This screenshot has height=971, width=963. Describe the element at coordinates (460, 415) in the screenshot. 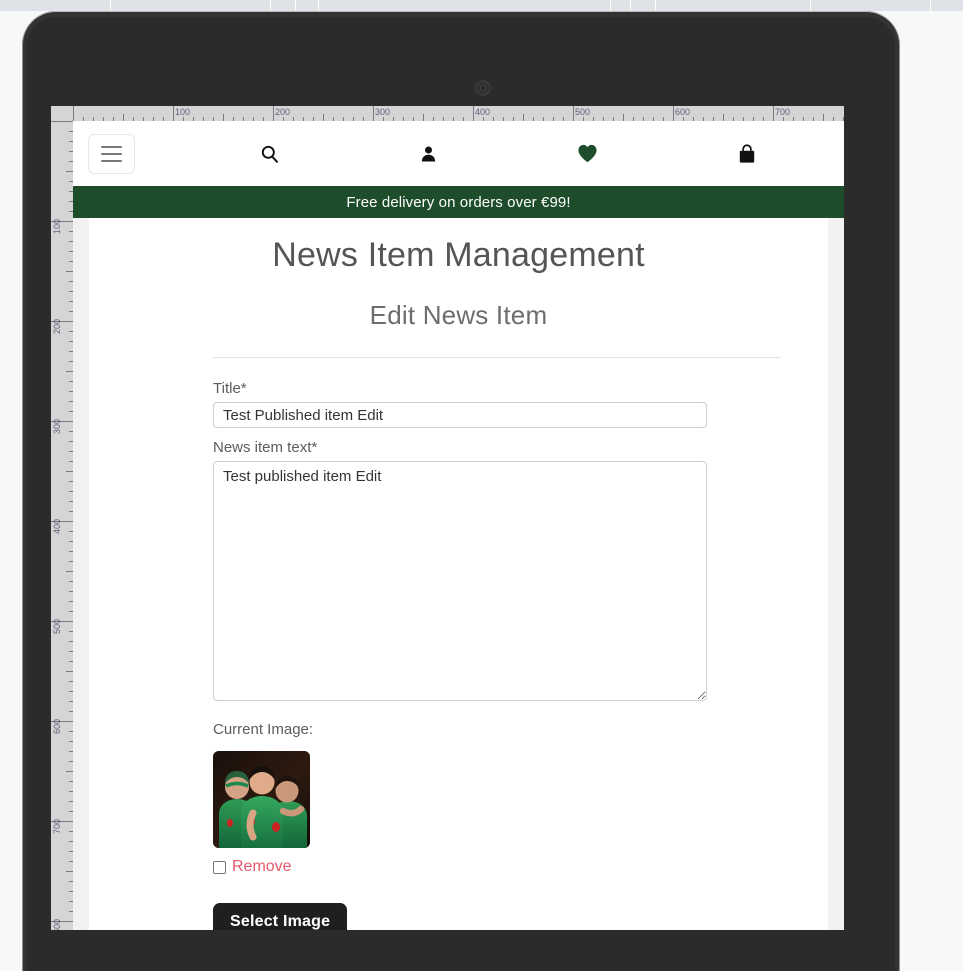

I see `title-input` at that location.